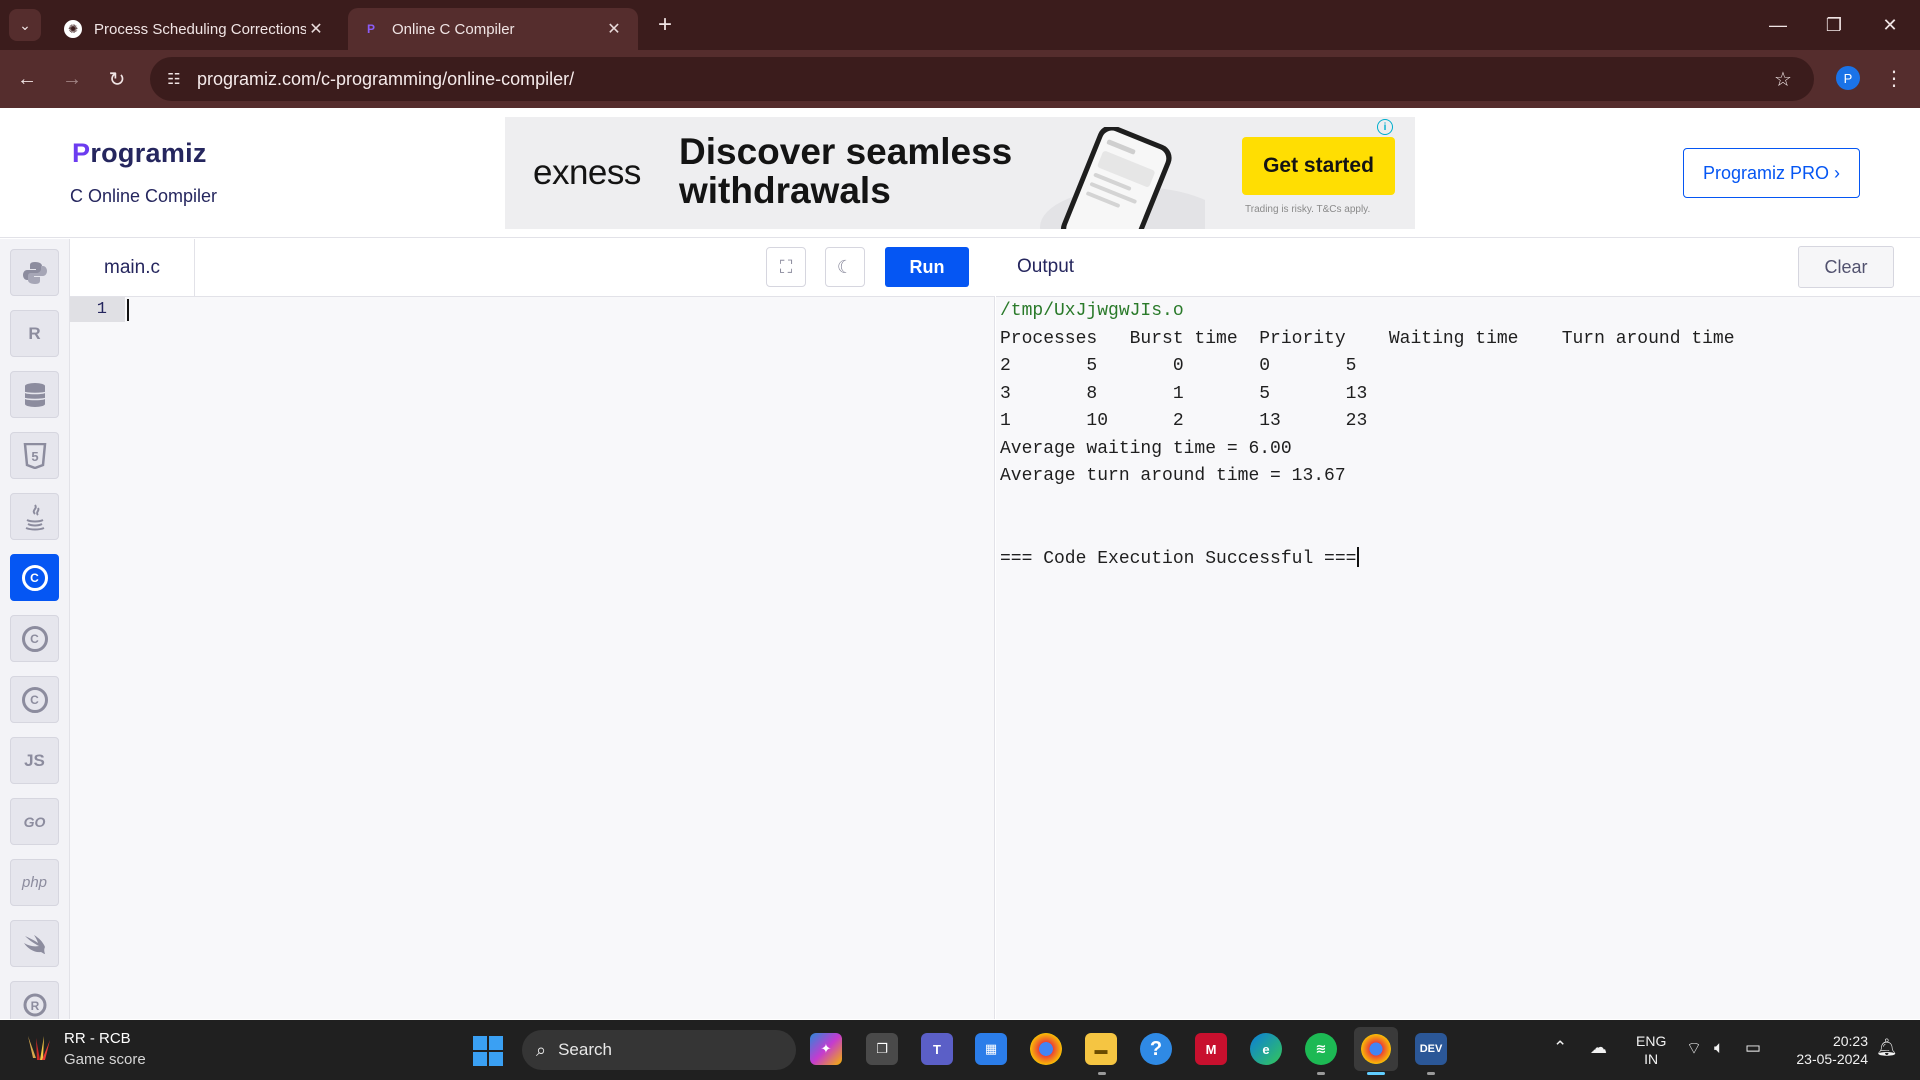 Image resolution: width=1920 pixels, height=1080 pixels. Describe the element at coordinates (1178, 366) in the screenshot. I see `output-line: 2 5 0 0 5` at that location.